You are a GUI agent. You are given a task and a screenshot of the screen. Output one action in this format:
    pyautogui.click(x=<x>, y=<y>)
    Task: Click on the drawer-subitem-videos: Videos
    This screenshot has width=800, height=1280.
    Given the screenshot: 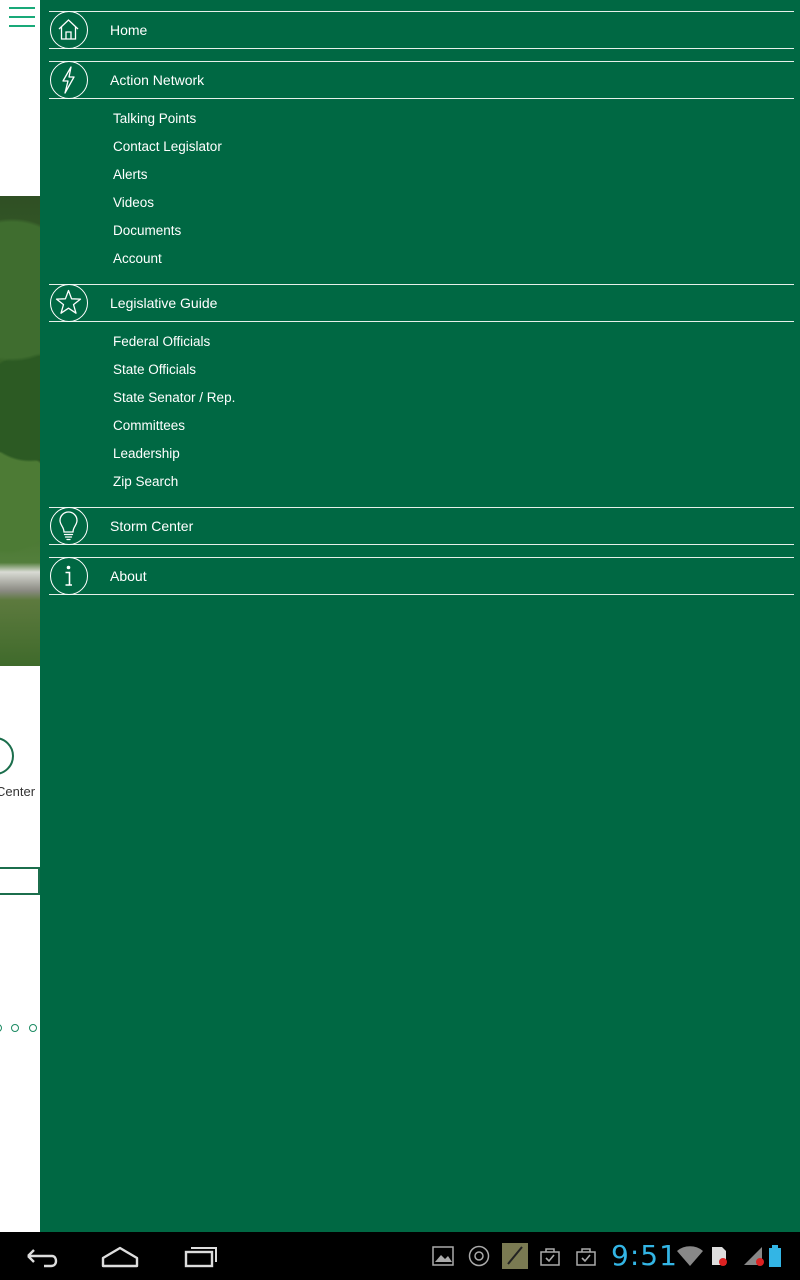 What is the action you would take?
    pyautogui.click(x=133, y=202)
    